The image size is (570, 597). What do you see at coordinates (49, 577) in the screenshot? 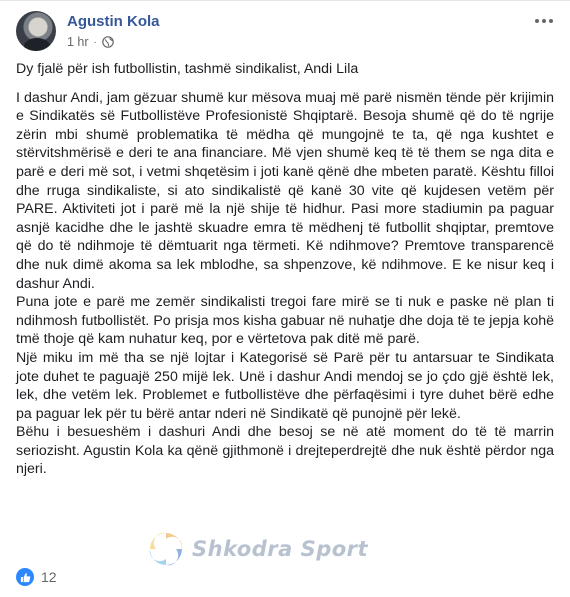
I see `reaction-count: 12` at bounding box center [49, 577].